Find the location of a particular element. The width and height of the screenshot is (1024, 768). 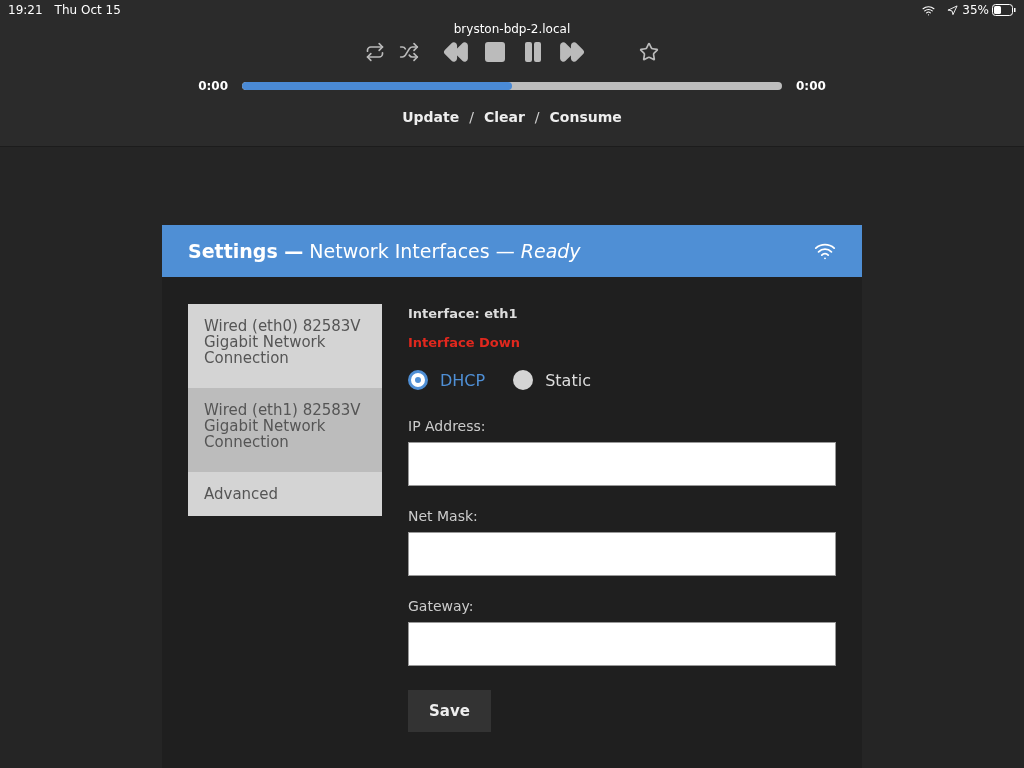

stop-icon is located at coordinates (495, 52).